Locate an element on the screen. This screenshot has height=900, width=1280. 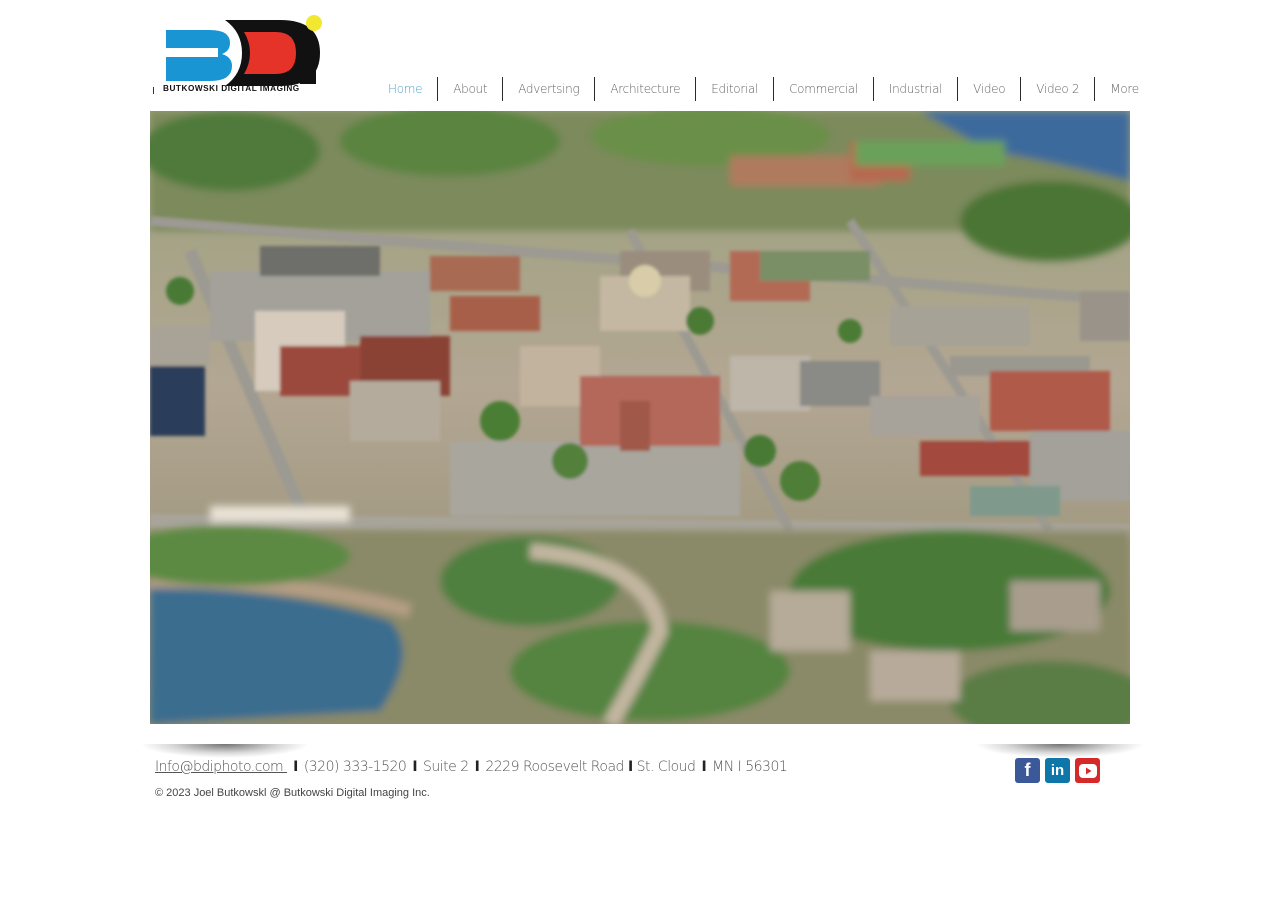
footer-shadow-left is located at coordinates (225, 751).